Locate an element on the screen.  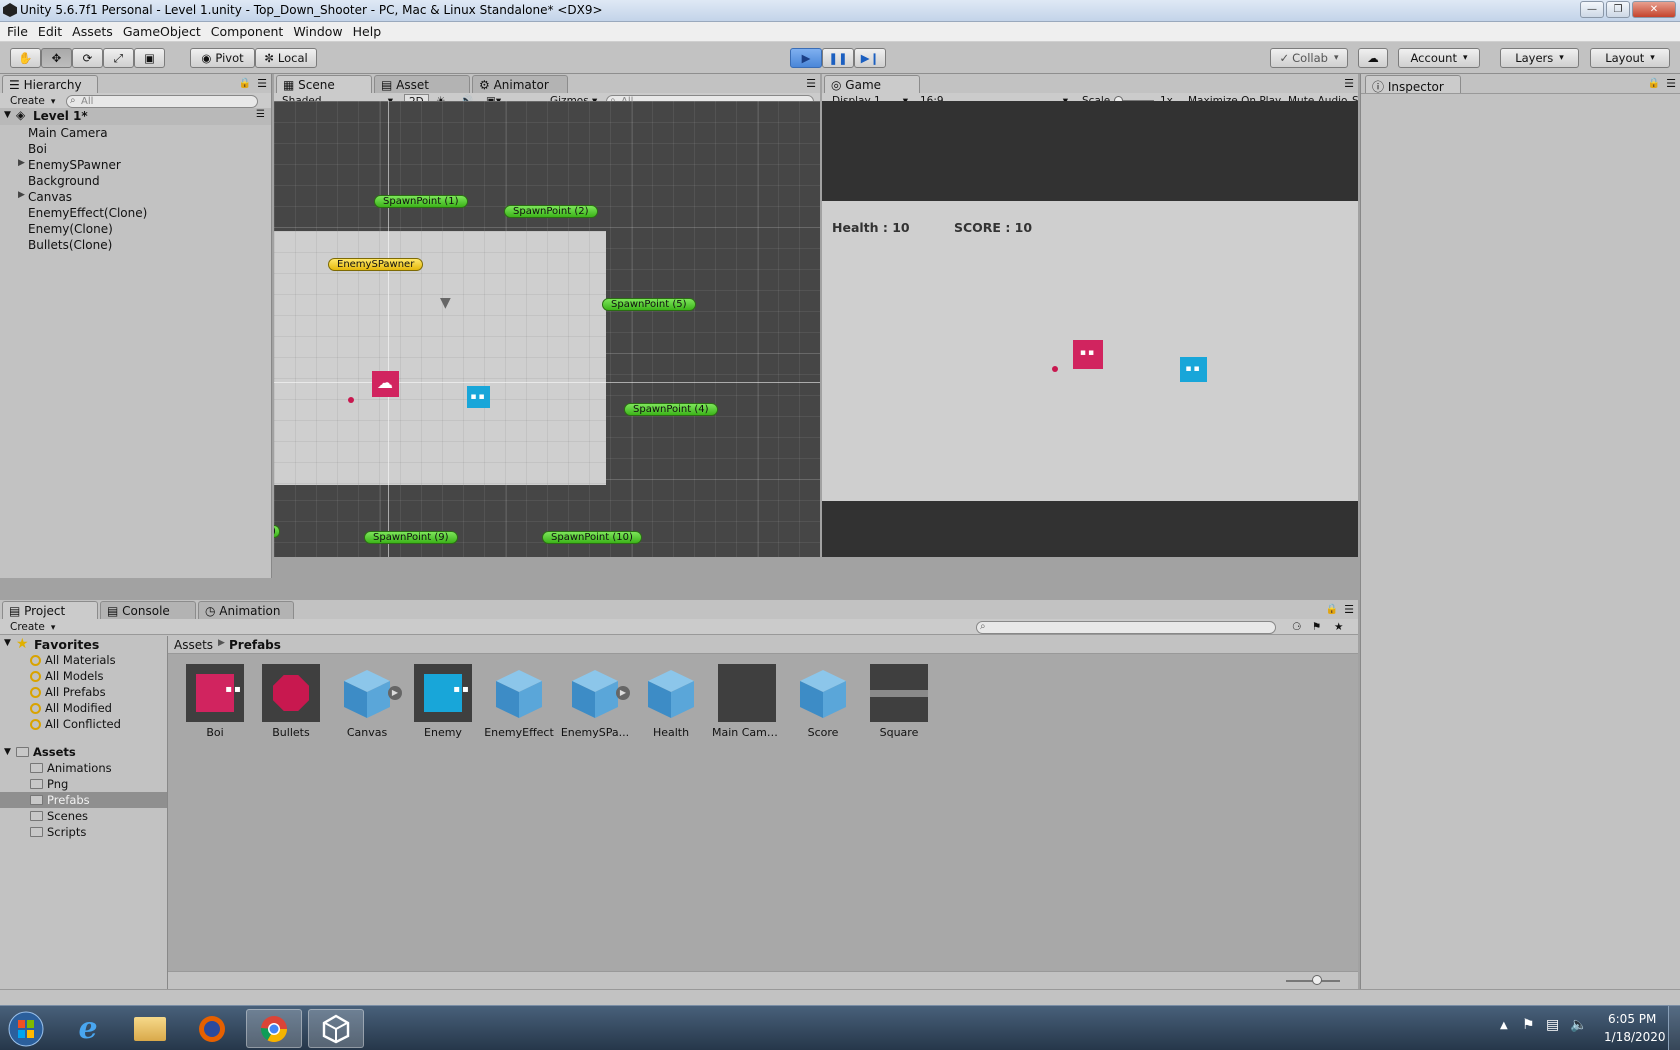
clock-date: 1/18/2020 is located at coordinates (1635, 1037).